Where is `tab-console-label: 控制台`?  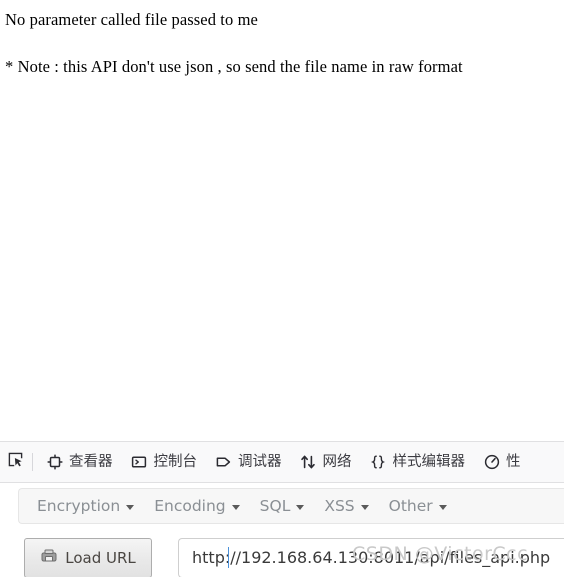 tab-console-label: 控制台 is located at coordinates (175, 461).